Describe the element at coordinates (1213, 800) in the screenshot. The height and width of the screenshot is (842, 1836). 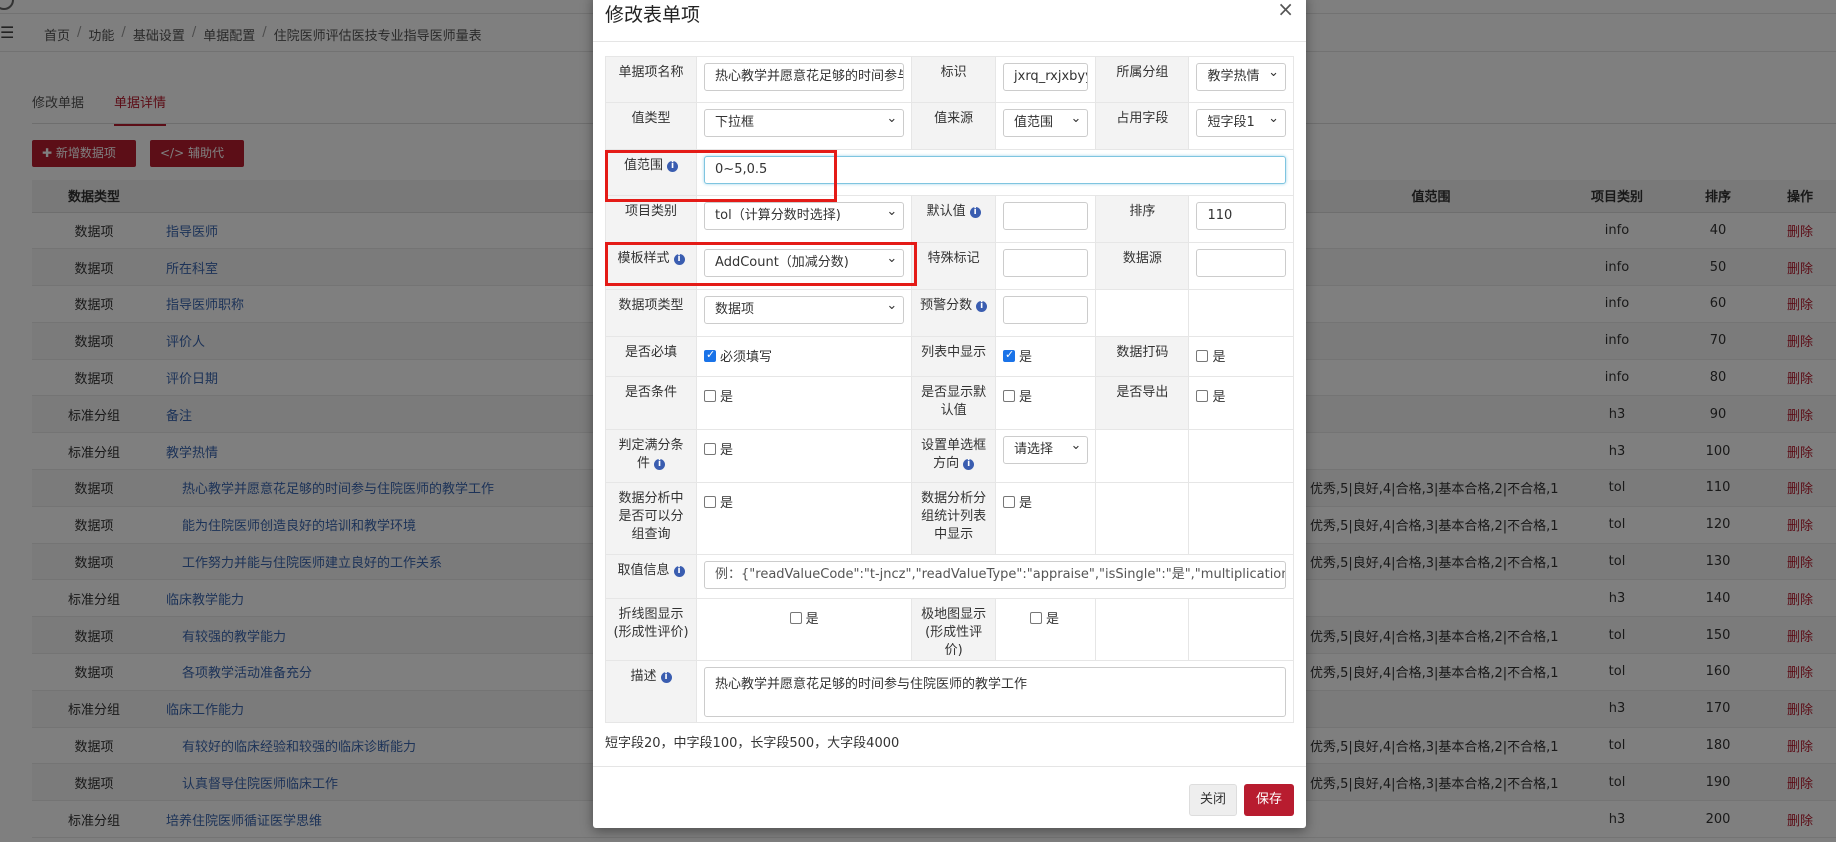
I see `close-button: 关闭` at that location.